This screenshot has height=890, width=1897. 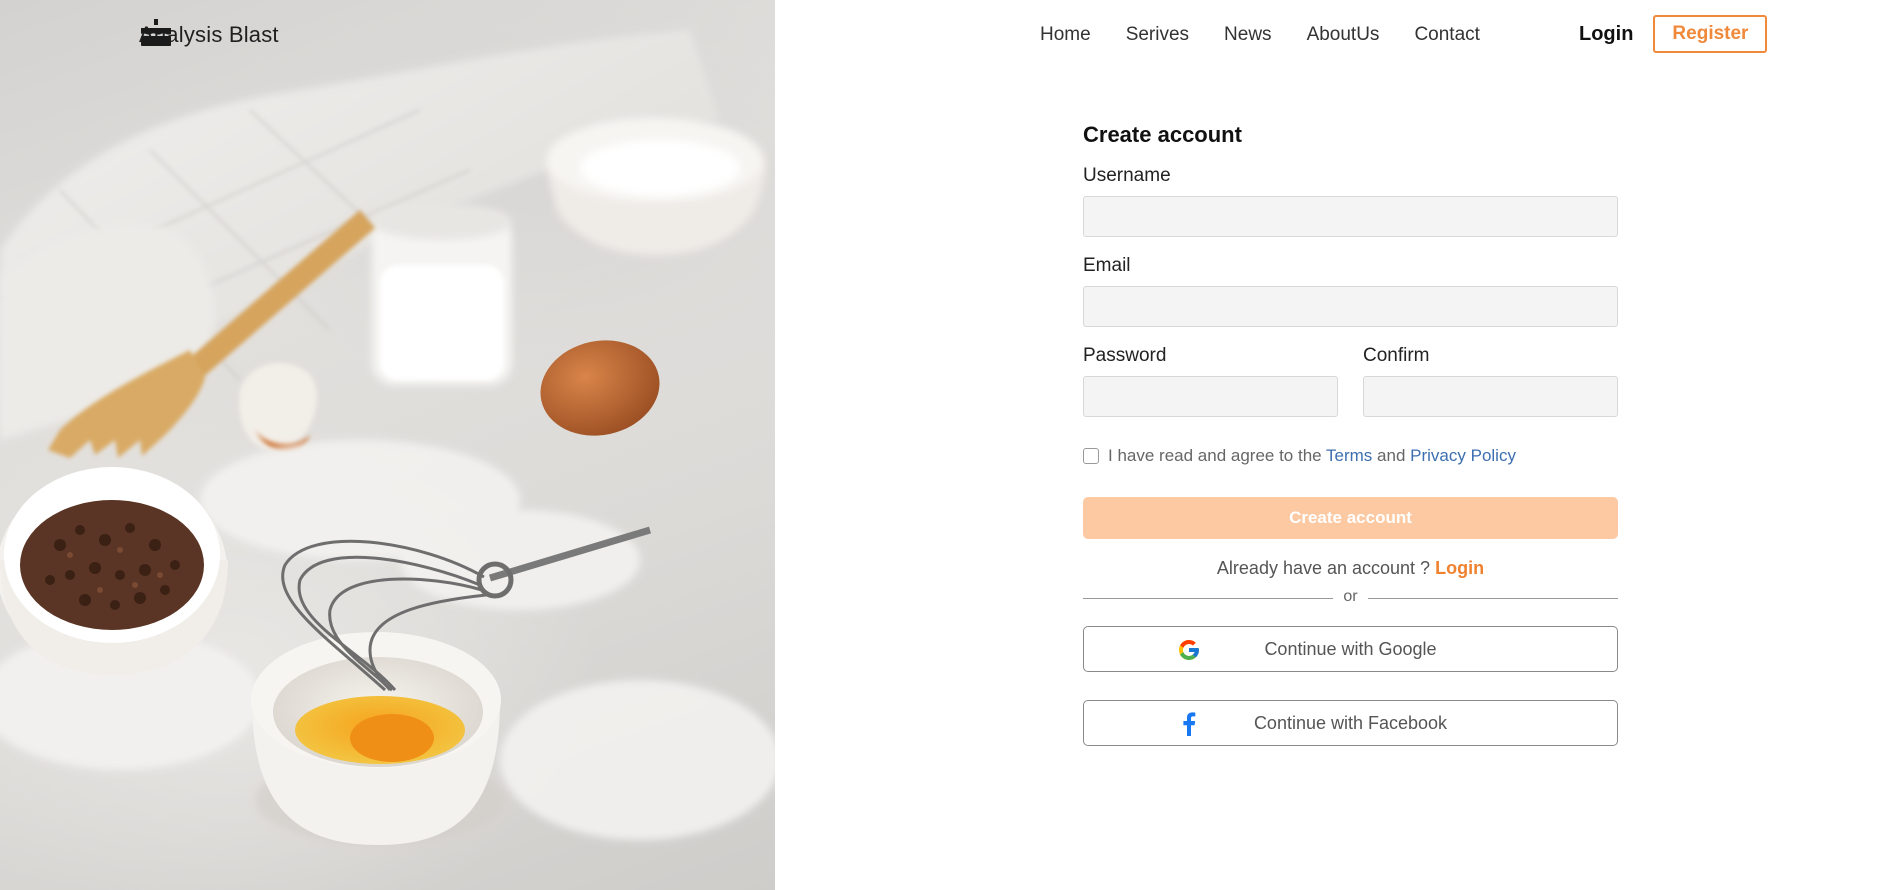 I want to click on form-title: Create account, so click(x=1162, y=134).